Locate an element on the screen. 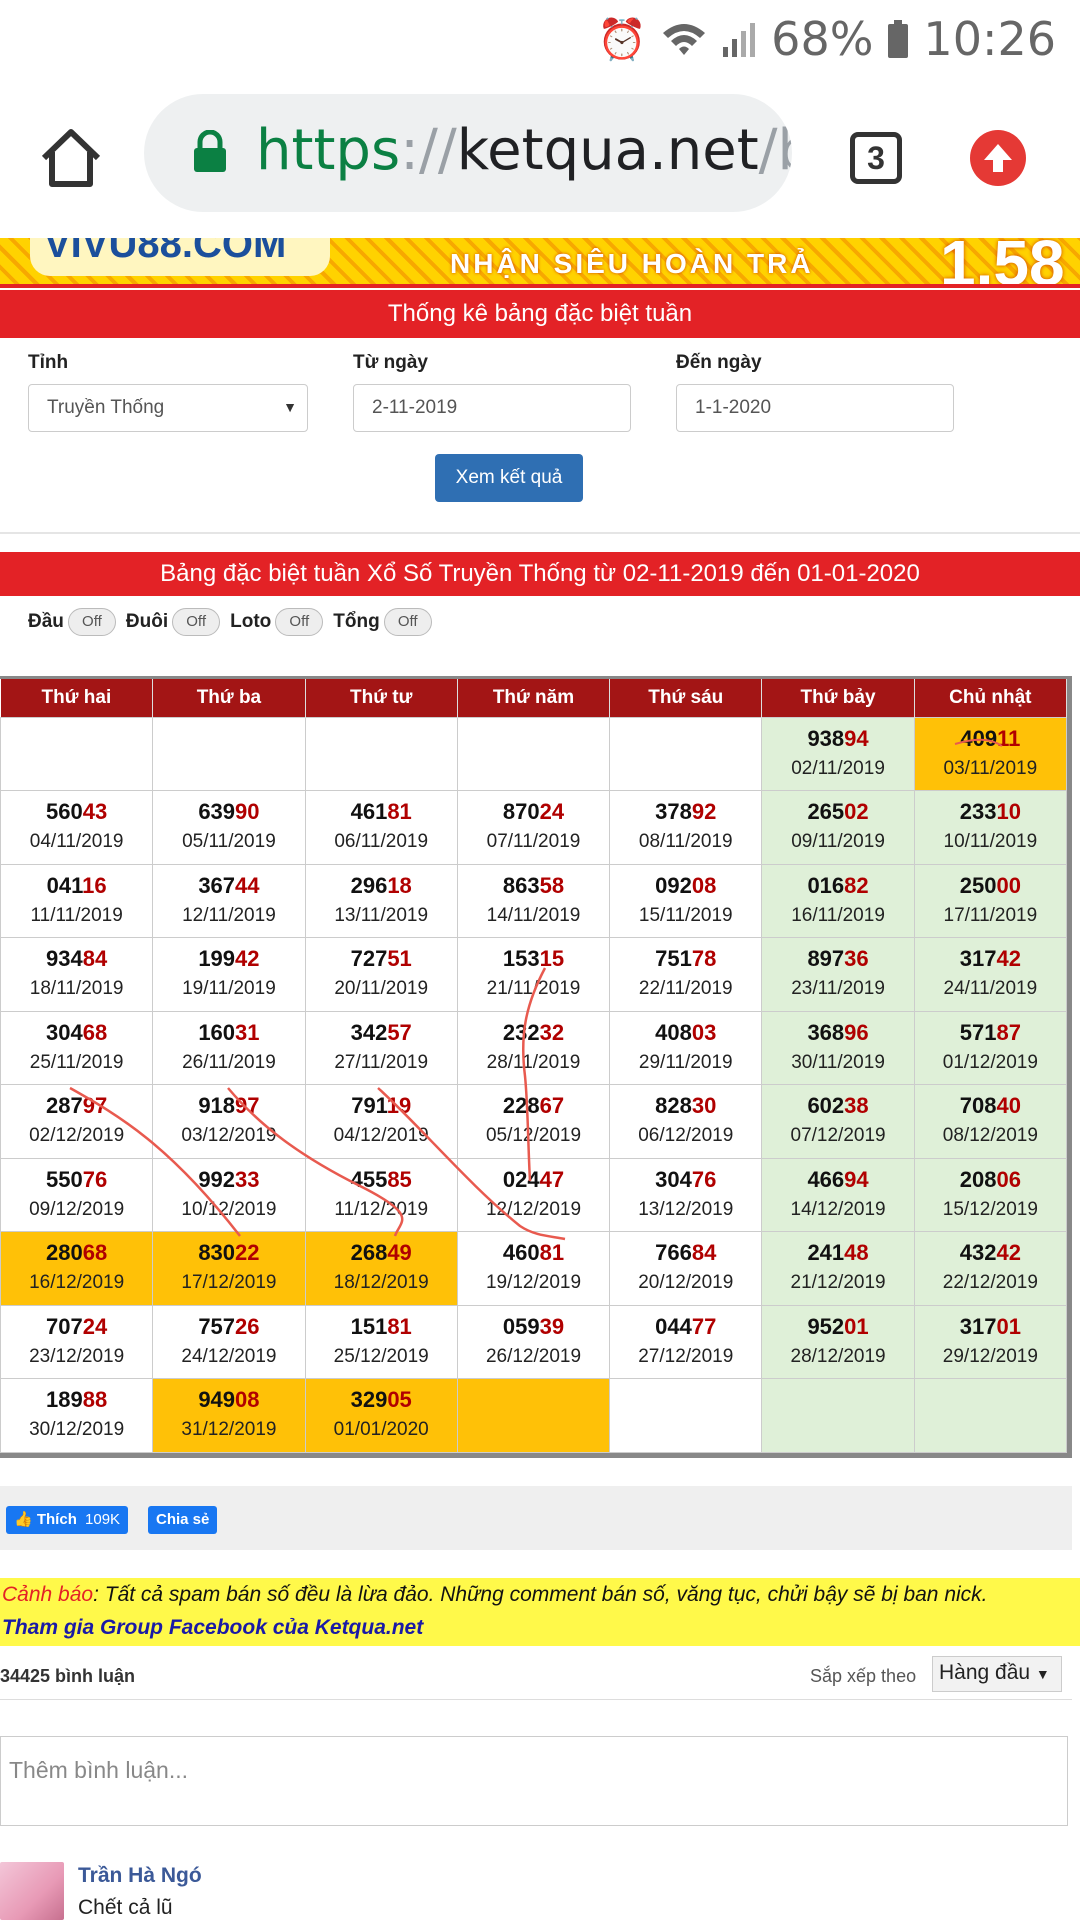 Image resolution: width=1080 pixels, height=1920 pixels. sort-label: Sắp xếp theo is located at coordinates (863, 1676).